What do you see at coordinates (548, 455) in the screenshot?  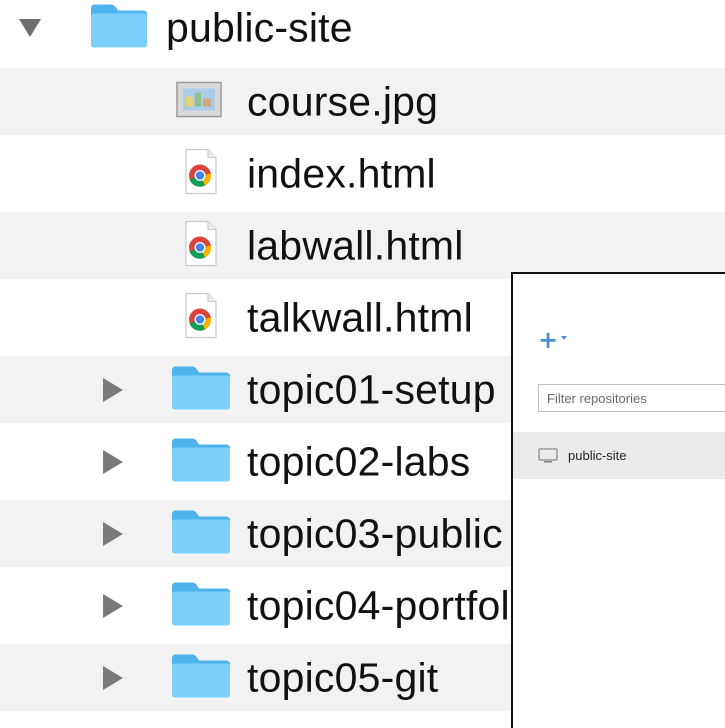 I see `computer-icon` at bounding box center [548, 455].